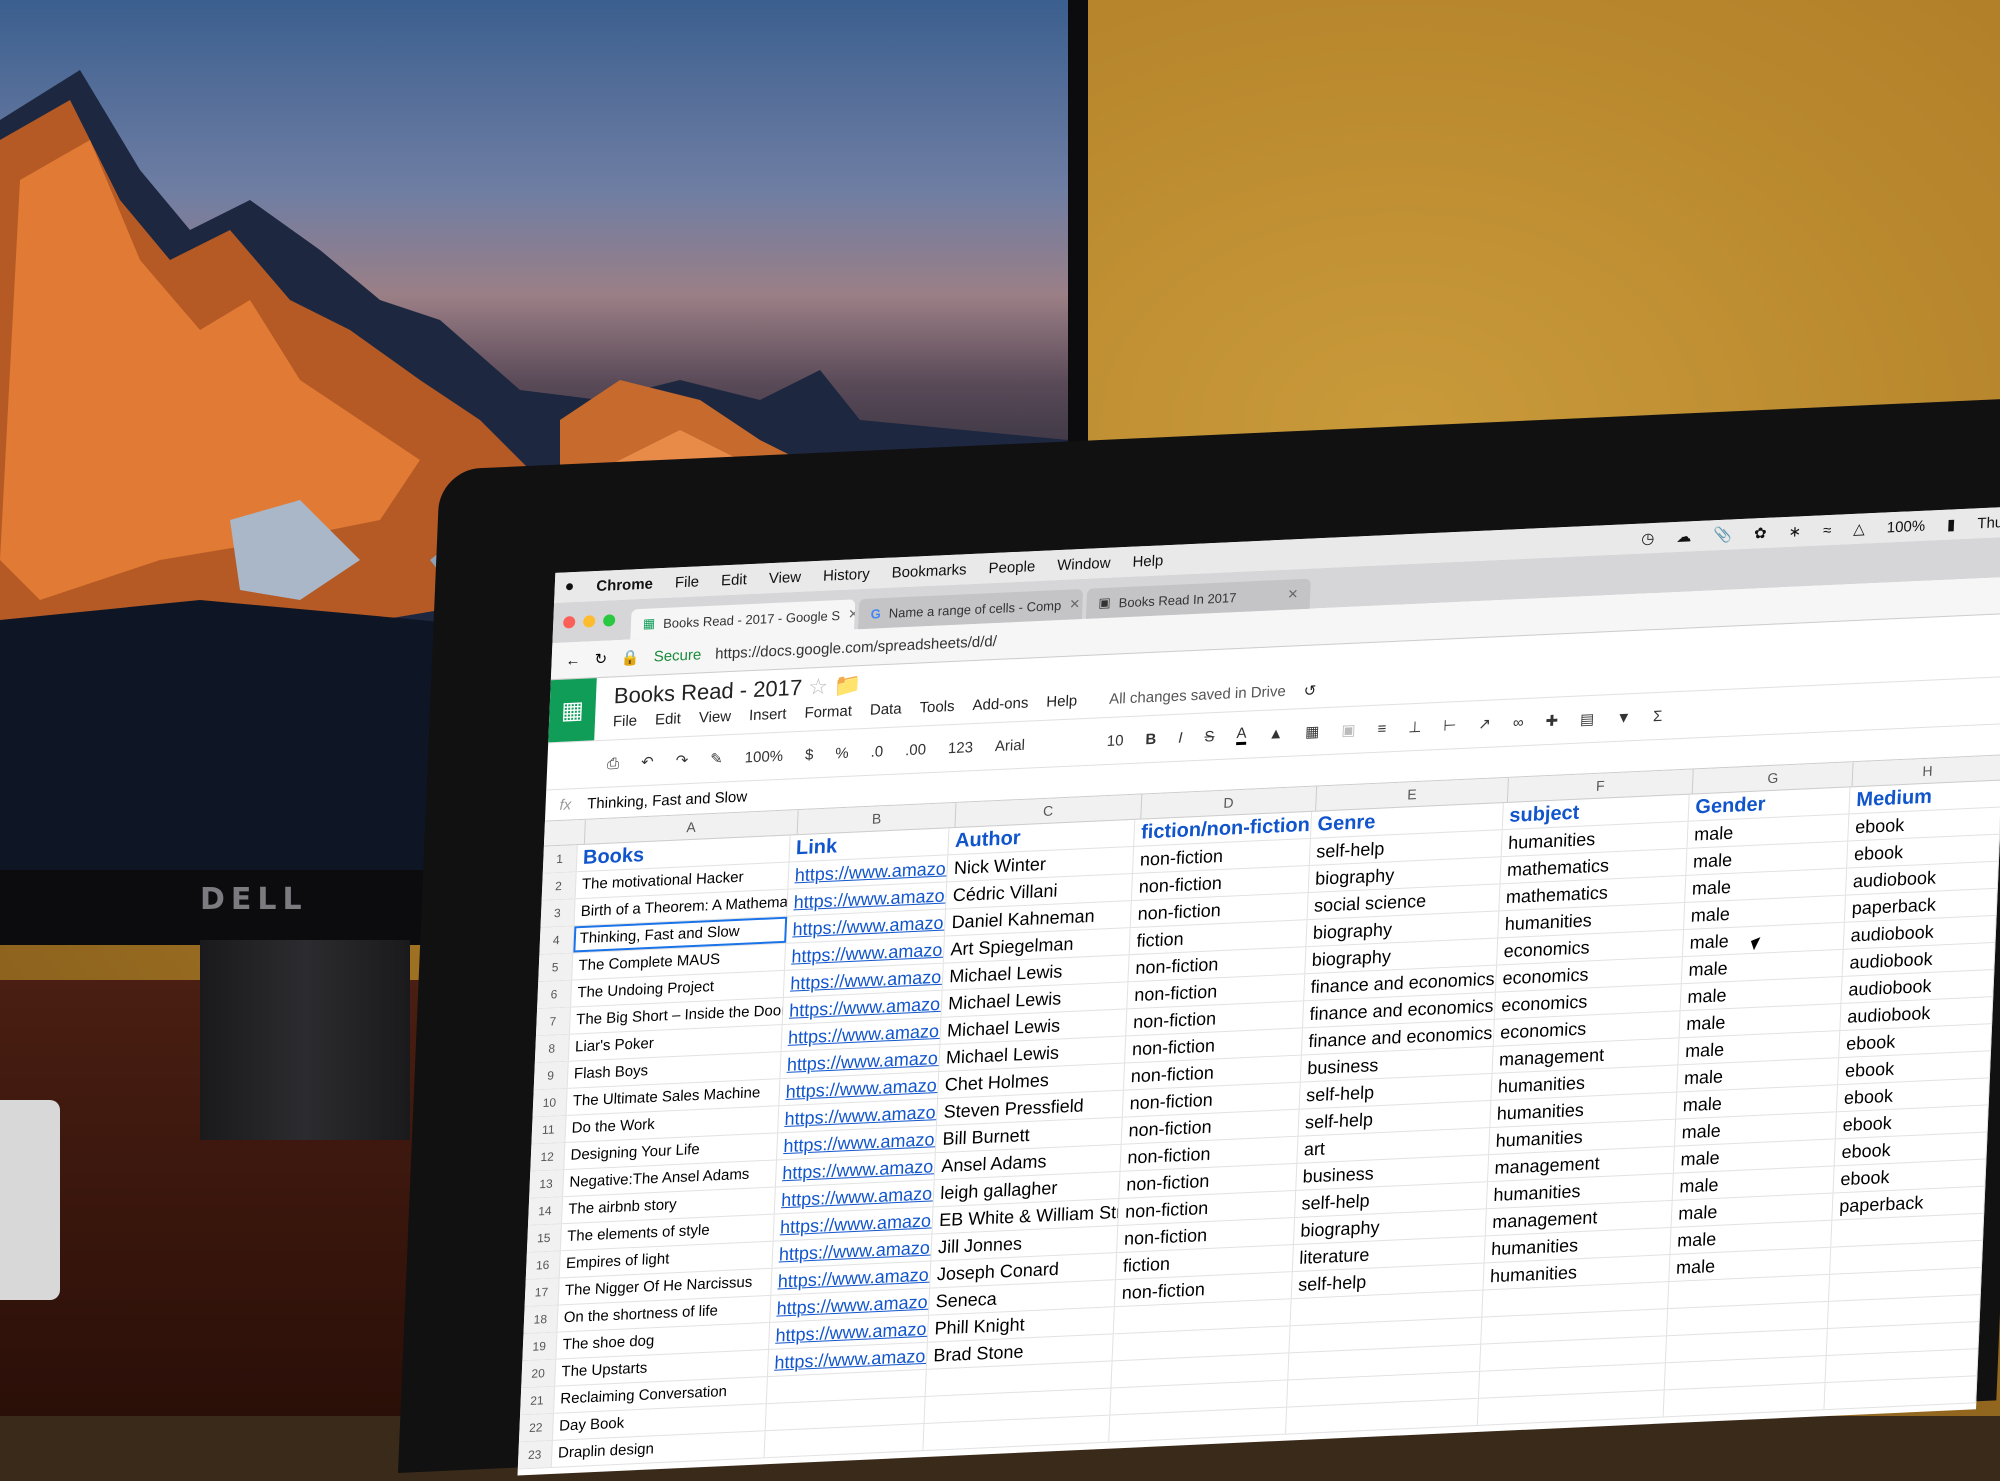 This screenshot has height=1481, width=2000. What do you see at coordinates (1241, 735) in the screenshot?
I see `text-color-button: A` at bounding box center [1241, 735].